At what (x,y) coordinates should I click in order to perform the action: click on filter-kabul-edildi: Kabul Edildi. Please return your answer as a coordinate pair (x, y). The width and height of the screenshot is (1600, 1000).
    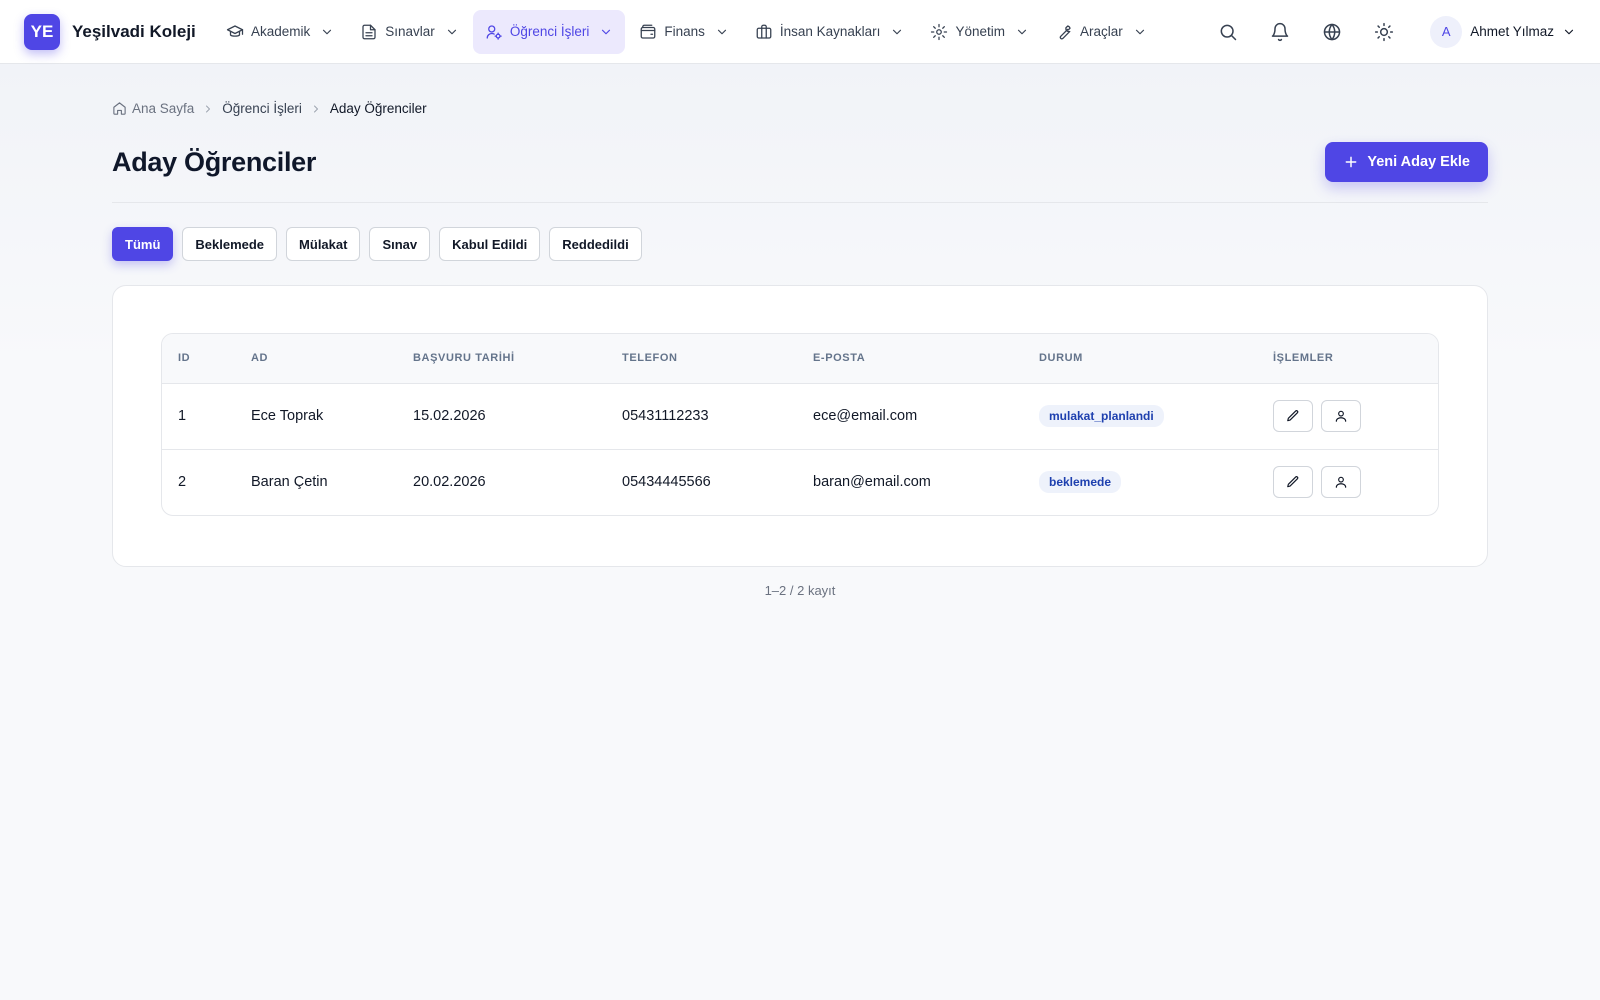
    Looking at the image, I should click on (490, 244).